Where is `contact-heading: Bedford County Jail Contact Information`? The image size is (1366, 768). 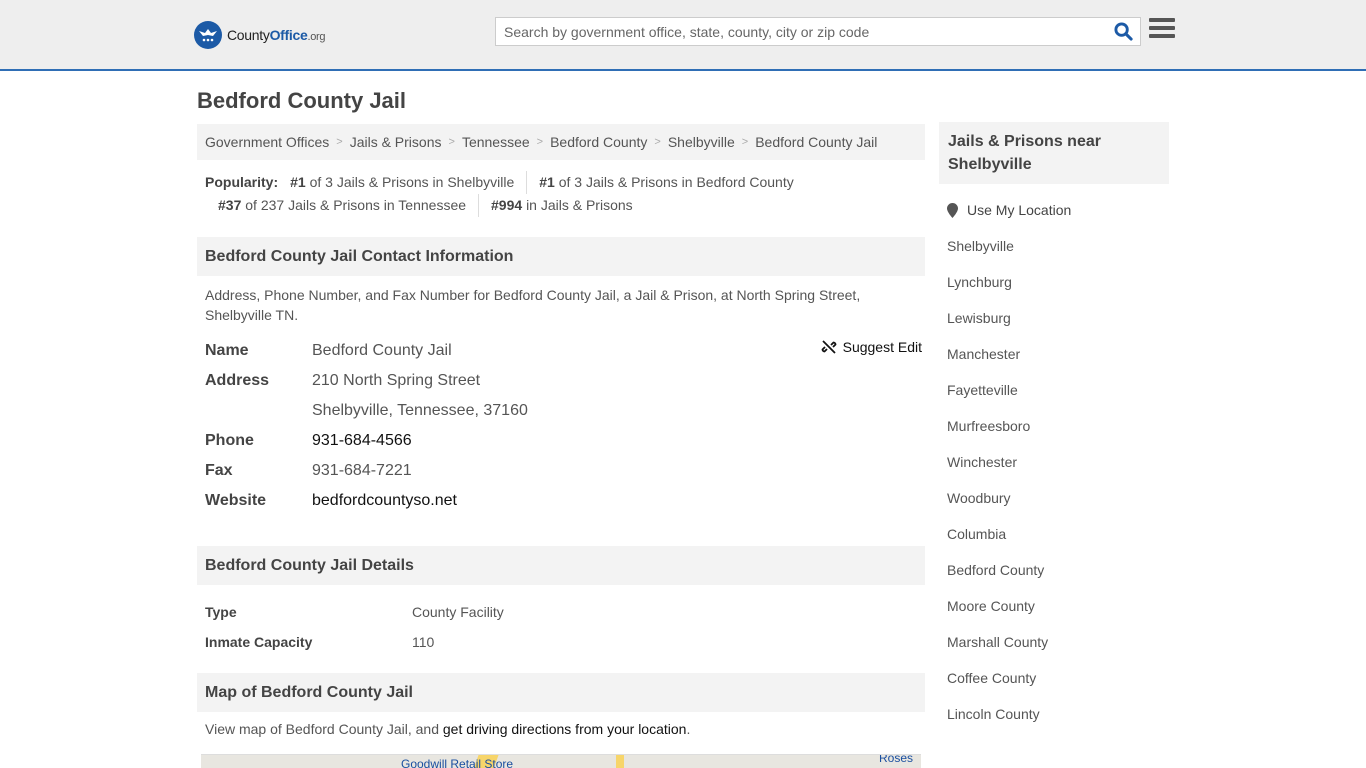 contact-heading: Bedford County Jail Contact Information is located at coordinates (561, 256).